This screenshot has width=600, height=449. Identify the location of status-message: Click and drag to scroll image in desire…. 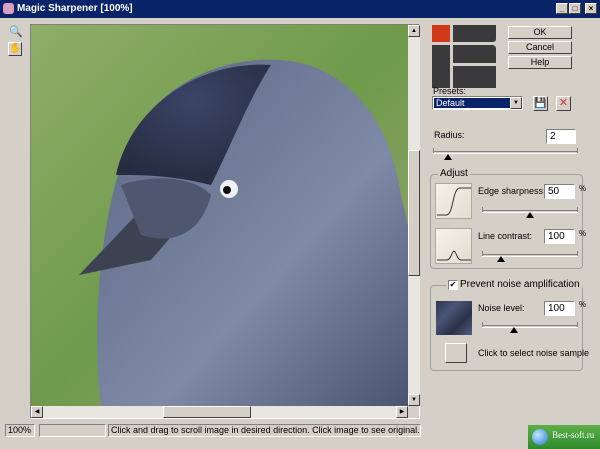
(264, 430).